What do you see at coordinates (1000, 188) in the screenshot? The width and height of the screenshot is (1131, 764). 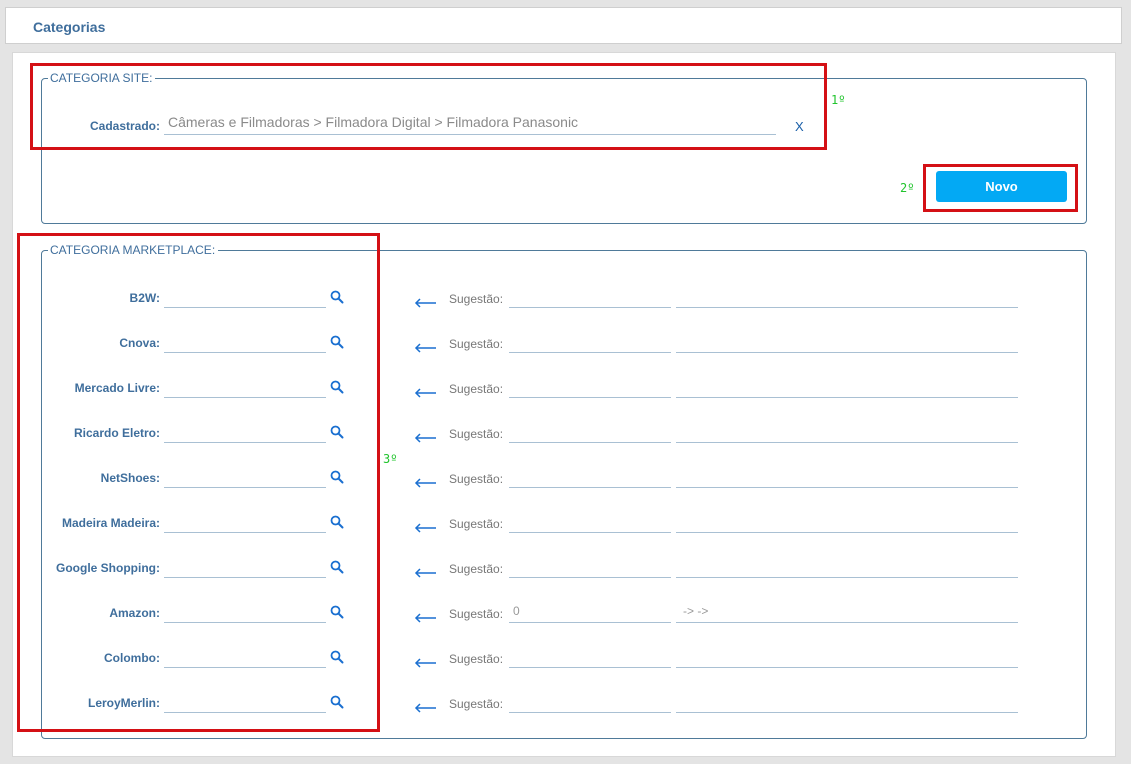 I see `highlight-box-novo` at bounding box center [1000, 188].